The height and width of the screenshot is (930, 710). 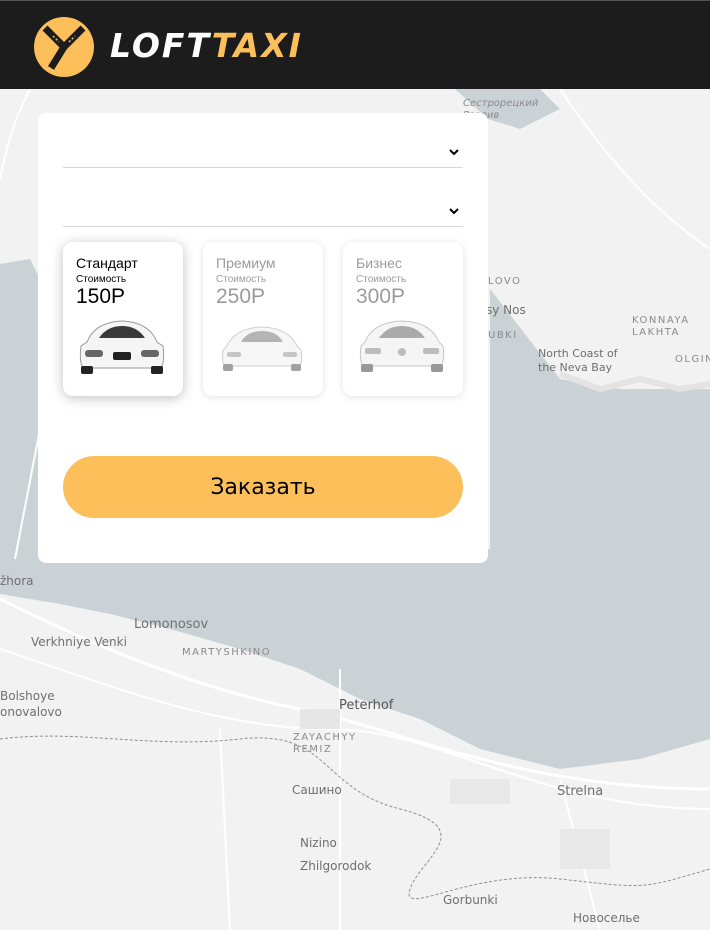 I want to click on map-label-peterhof: Peterhof, so click(x=366, y=705).